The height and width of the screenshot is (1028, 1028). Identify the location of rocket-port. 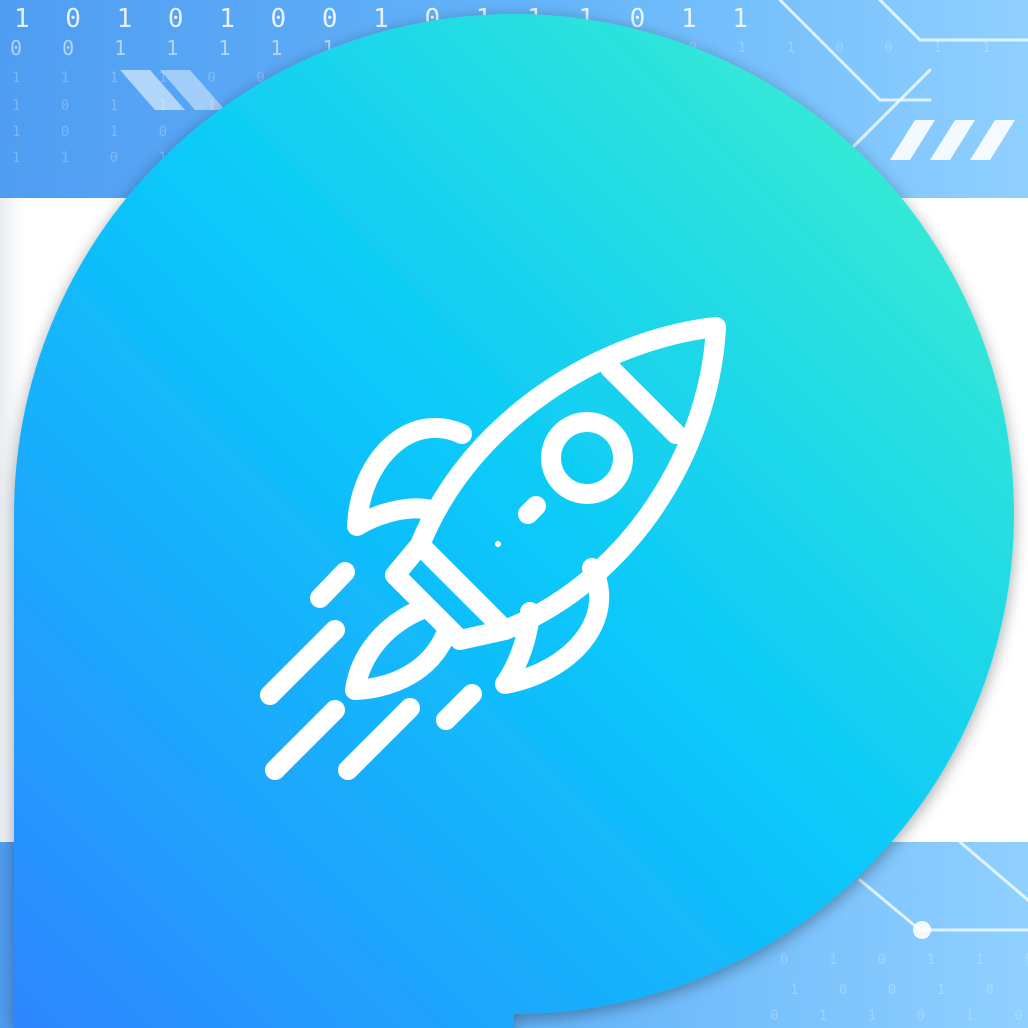
(532, 510).